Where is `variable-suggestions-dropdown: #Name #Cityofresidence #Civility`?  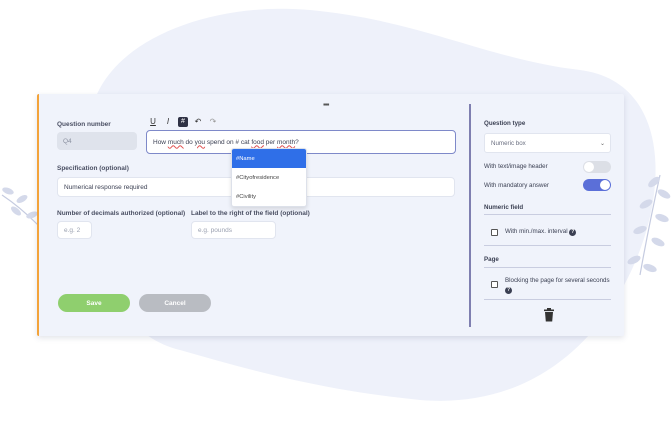 variable-suggestions-dropdown: #Name #Cityofresidence #Civility is located at coordinates (269, 177).